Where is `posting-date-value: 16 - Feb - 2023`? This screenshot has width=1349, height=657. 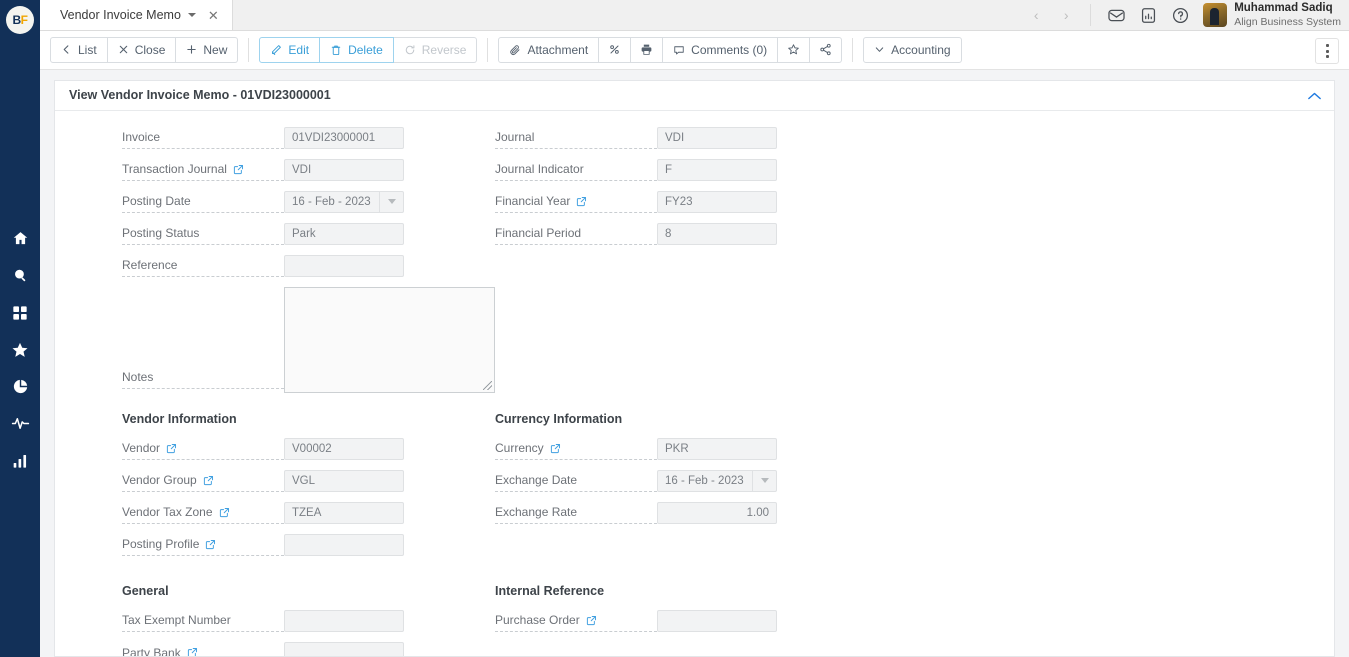 posting-date-value: 16 - Feb - 2023 is located at coordinates (331, 201).